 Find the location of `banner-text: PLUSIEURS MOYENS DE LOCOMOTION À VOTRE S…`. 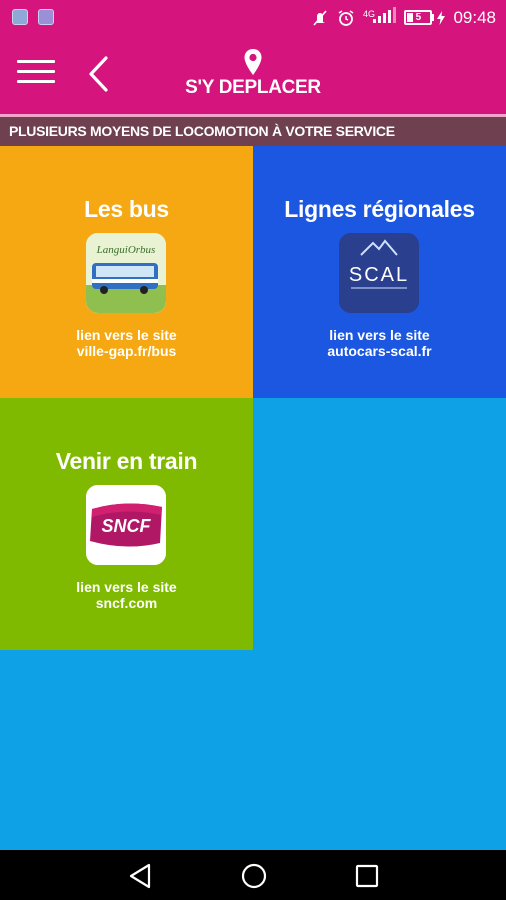

banner-text: PLUSIEURS MOYENS DE LOCOMOTION À VOTRE S… is located at coordinates (202, 131).